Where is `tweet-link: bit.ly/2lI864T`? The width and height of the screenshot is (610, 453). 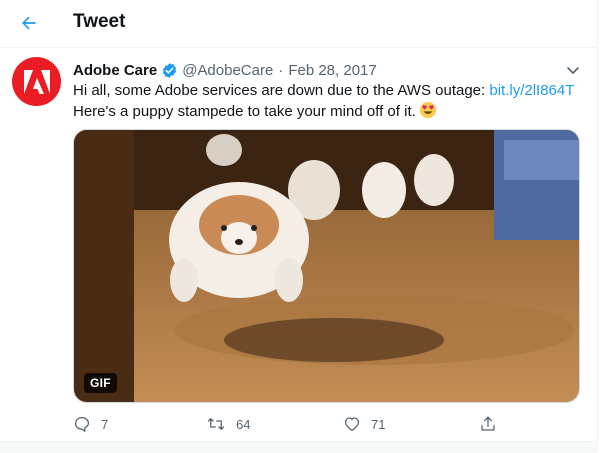 tweet-link: bit.ly/2lI864T is located at coordinates (531, 90).